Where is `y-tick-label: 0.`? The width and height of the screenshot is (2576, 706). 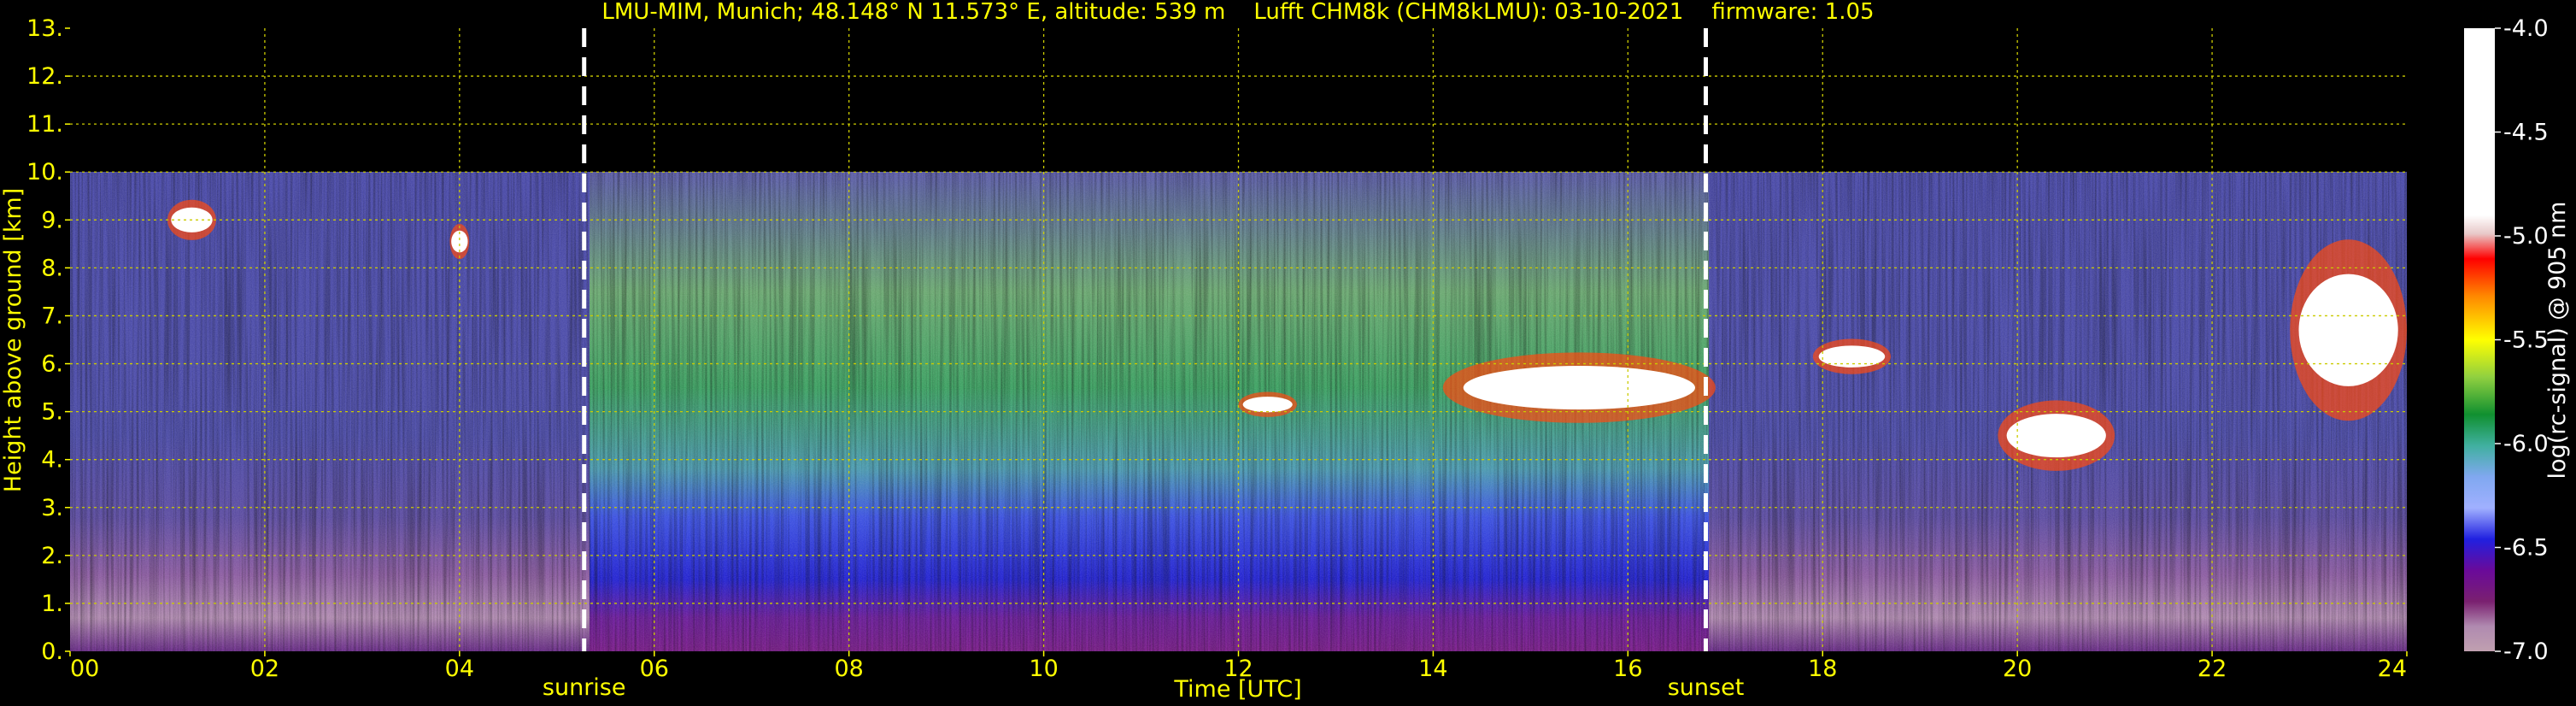 y-tick-label: 0. is located at coordinates (52, 651).